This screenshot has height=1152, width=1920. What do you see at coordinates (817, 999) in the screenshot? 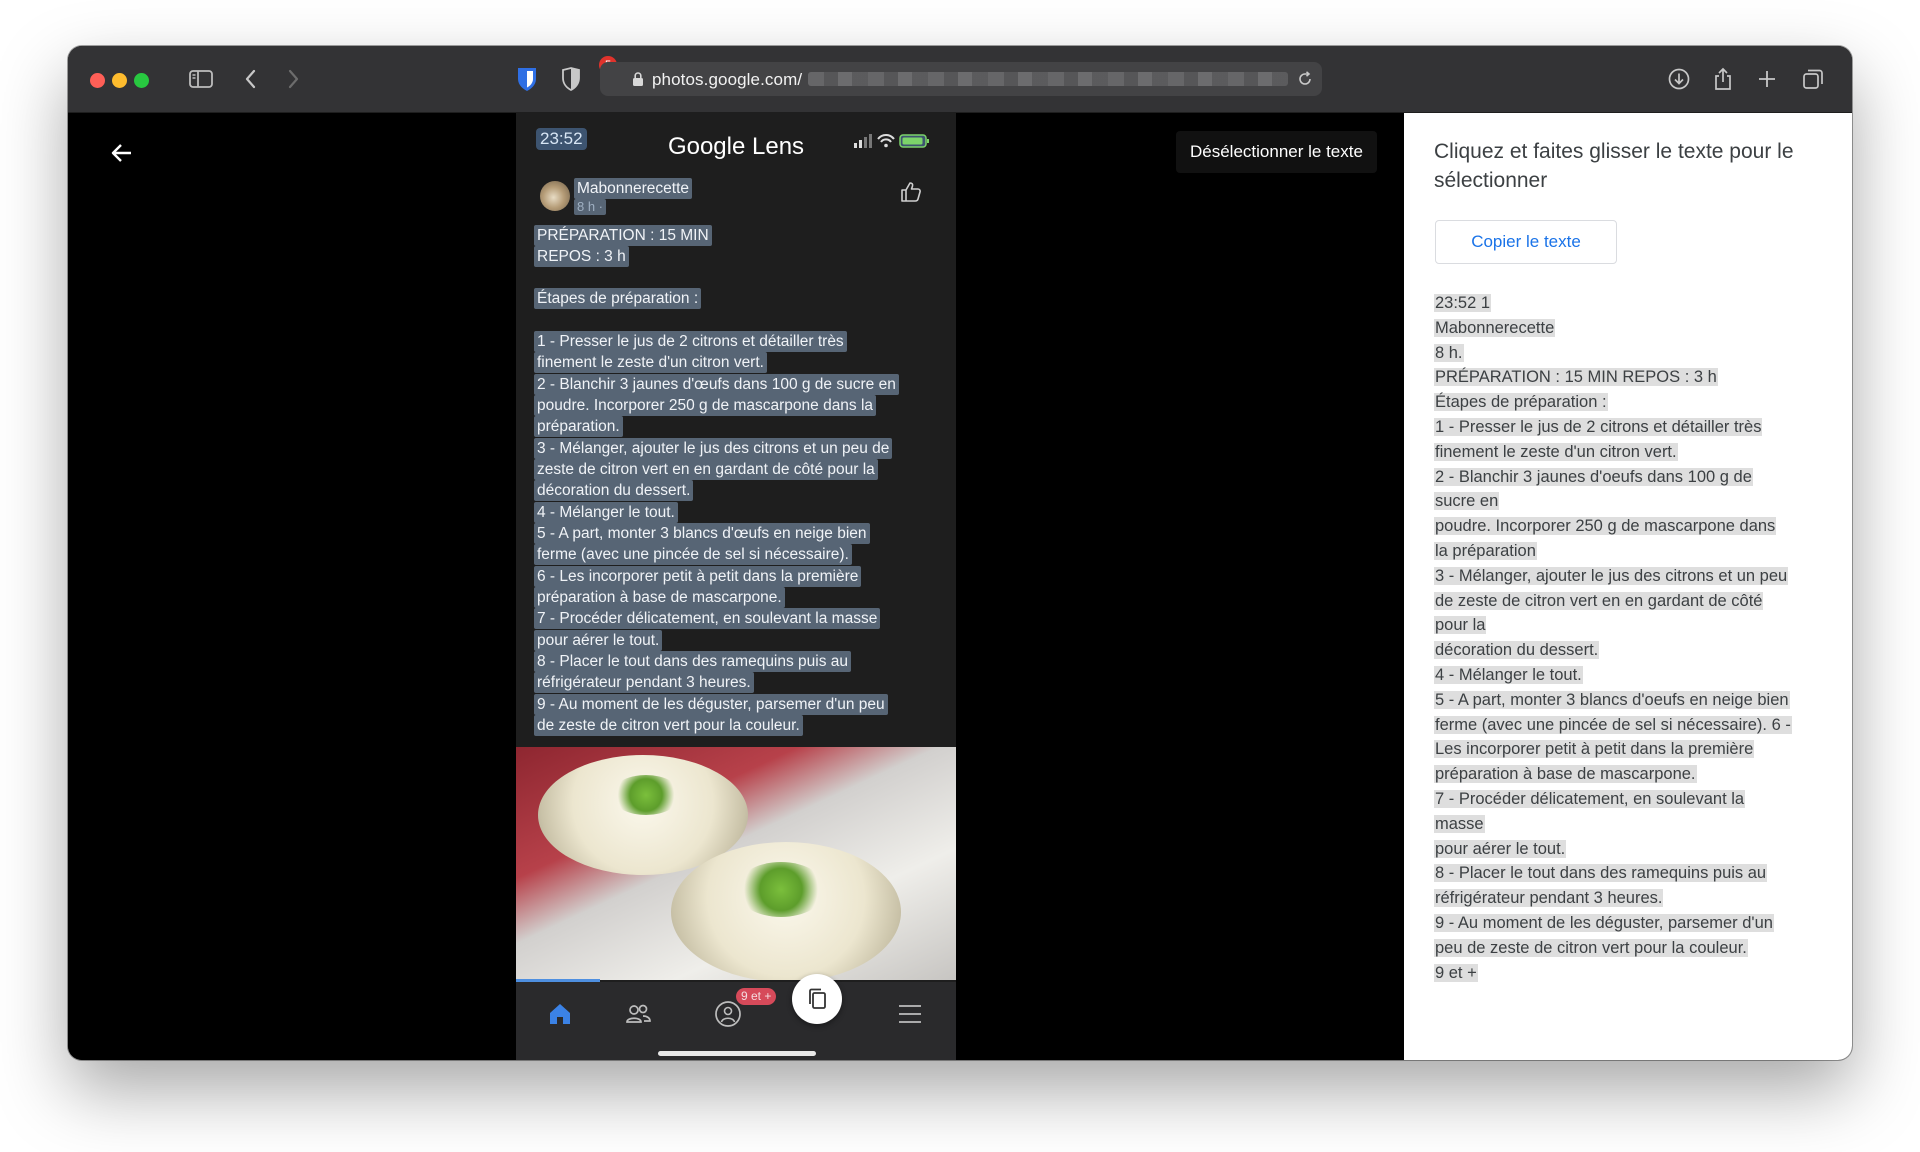
I see `copy-icon` at bounding box center [817, 999].